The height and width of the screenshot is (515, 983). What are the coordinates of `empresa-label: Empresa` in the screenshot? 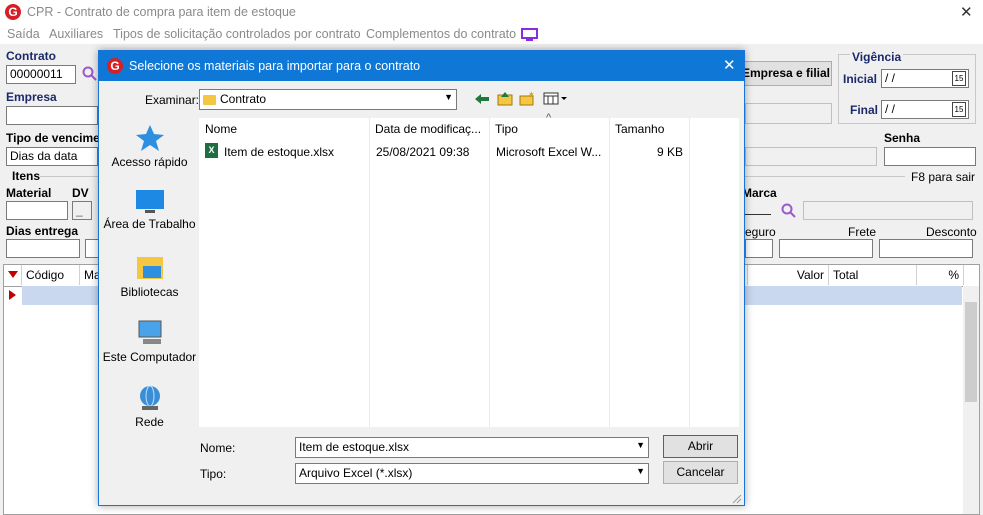 It's located at (31, 97).